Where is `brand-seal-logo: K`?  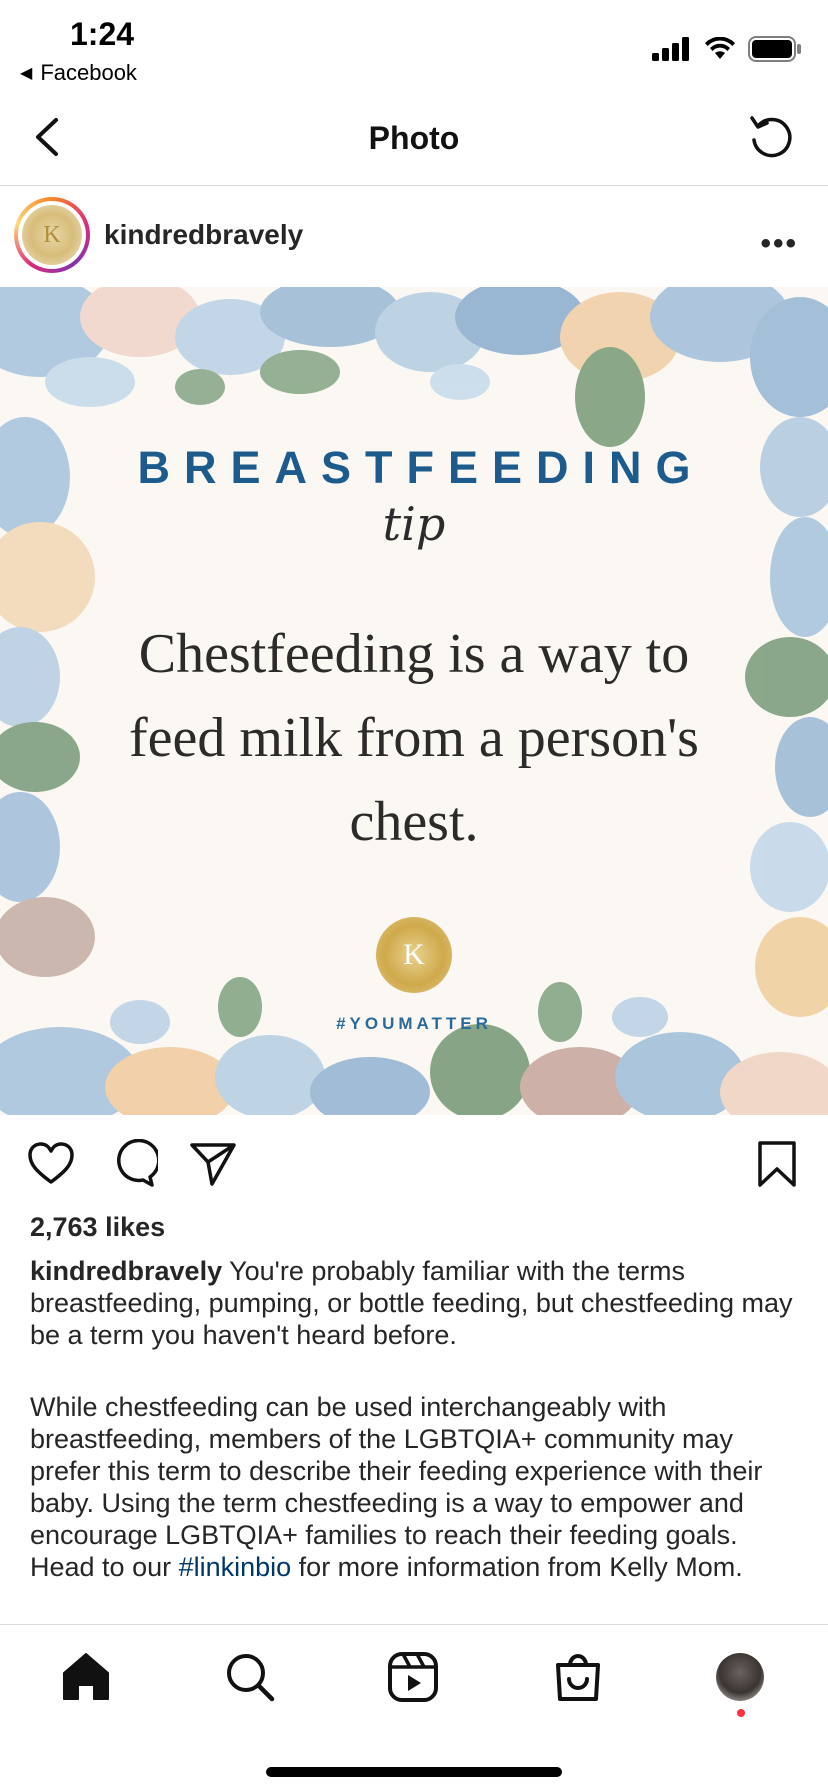
brand-seal-logo: K is located at coordinates (414, 955).